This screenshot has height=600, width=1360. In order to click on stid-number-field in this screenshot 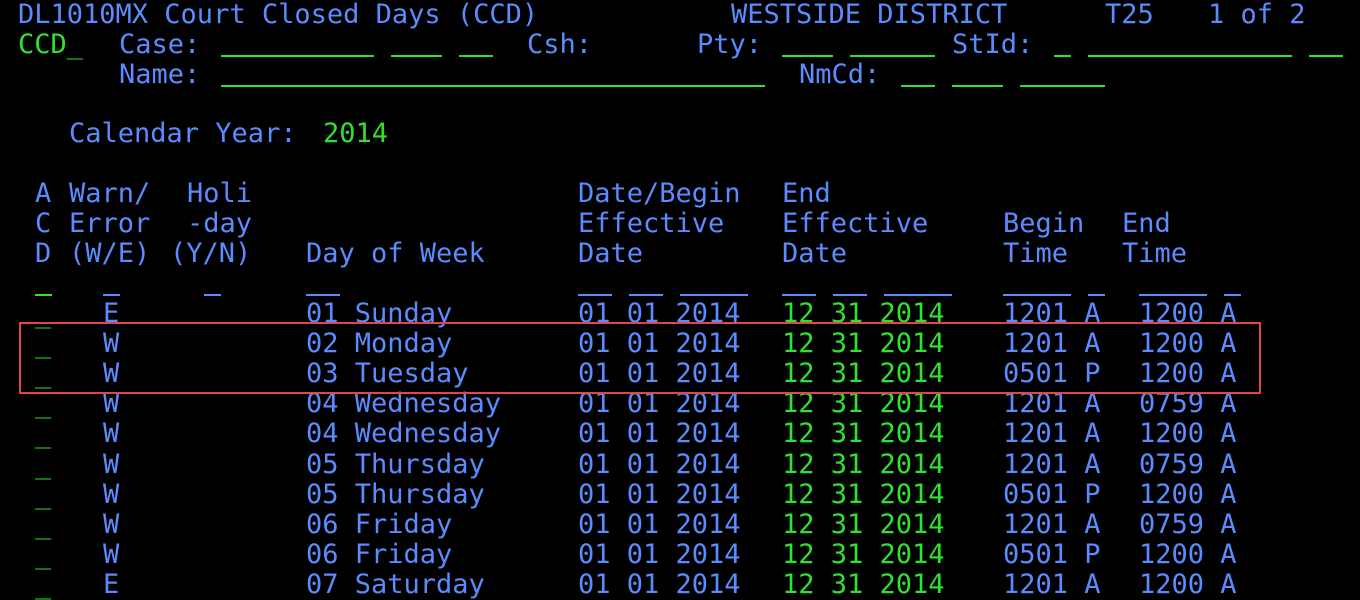, I will do `click(1190, 56)`.